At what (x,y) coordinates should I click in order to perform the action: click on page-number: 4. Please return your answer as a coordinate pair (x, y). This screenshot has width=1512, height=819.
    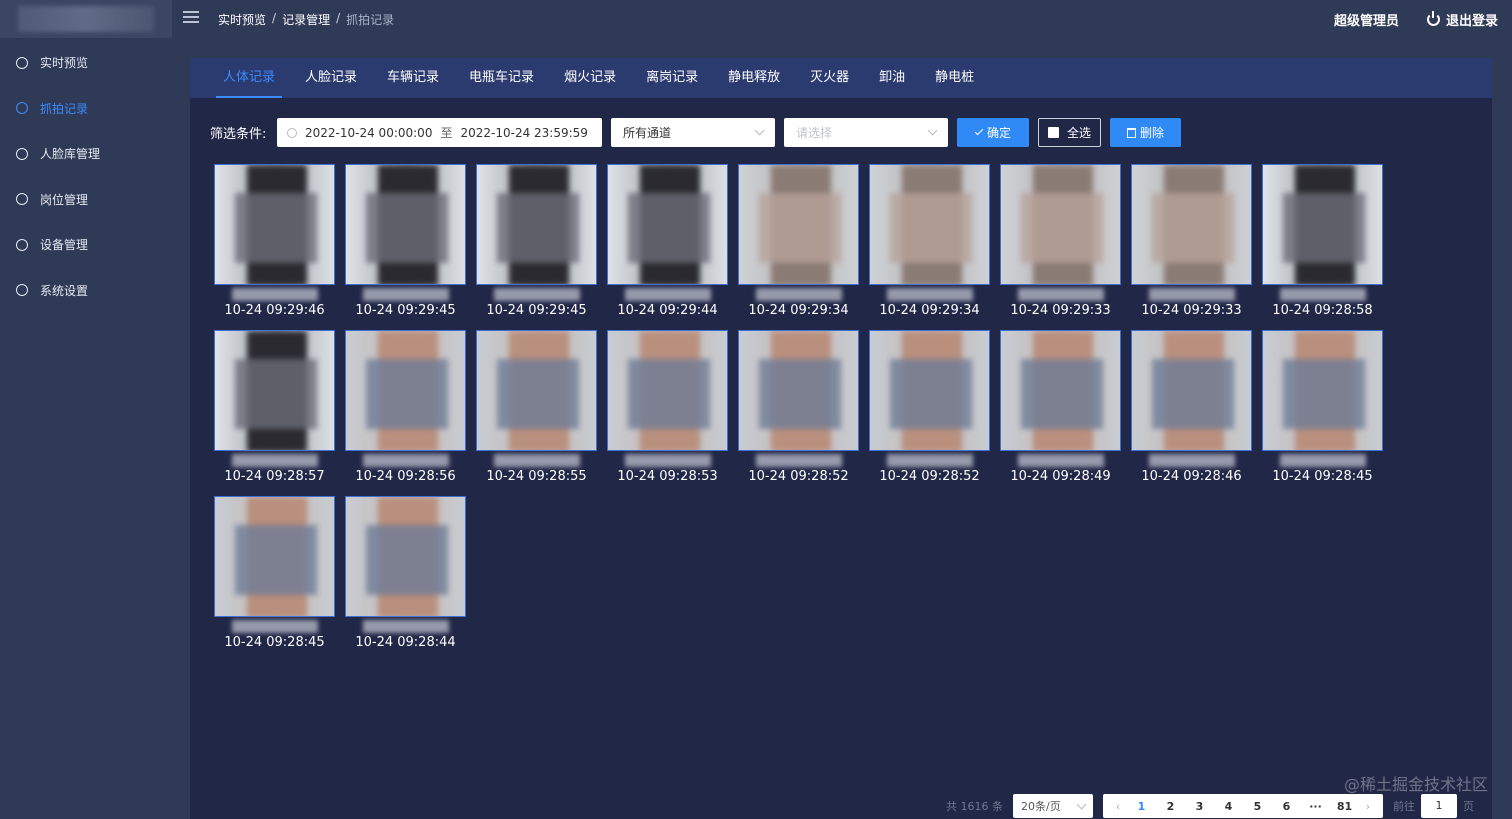
    Looking at the image, I should click on (1228, 806).